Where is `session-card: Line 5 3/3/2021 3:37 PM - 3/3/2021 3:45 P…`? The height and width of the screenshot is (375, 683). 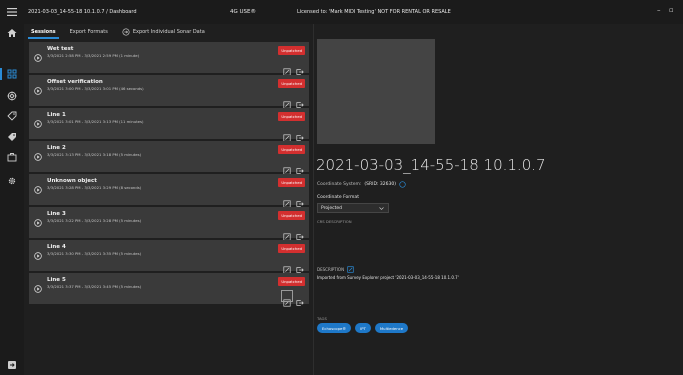 session-card: Line 5 3/3/2021 3:37 PM - 3/3/2021 3:45 P… is located at coordinates (169, 290).